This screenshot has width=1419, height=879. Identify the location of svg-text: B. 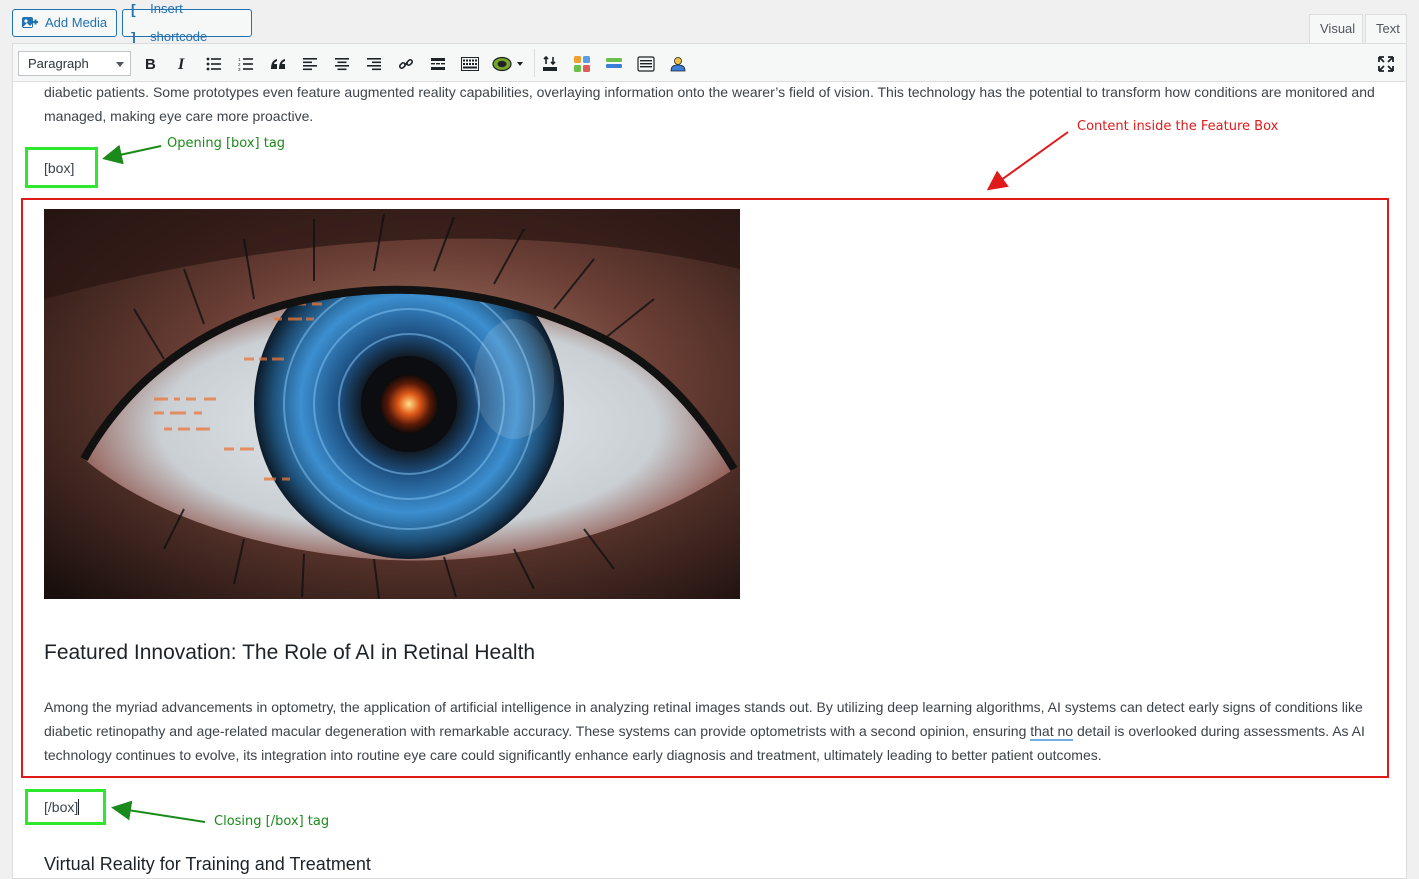
(150, 64).